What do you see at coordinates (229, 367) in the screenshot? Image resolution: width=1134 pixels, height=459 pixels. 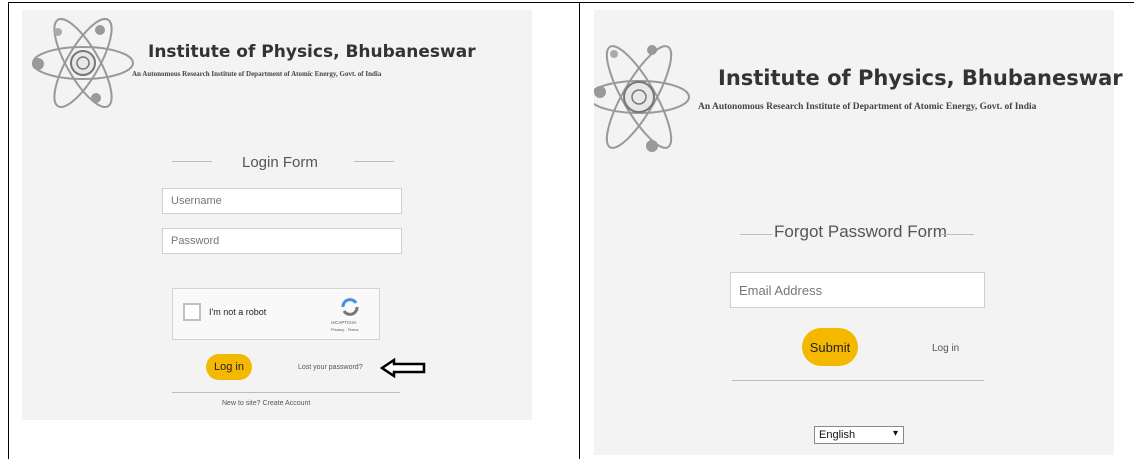 I see `login-button: Log in` at bounding box center [229, 367].